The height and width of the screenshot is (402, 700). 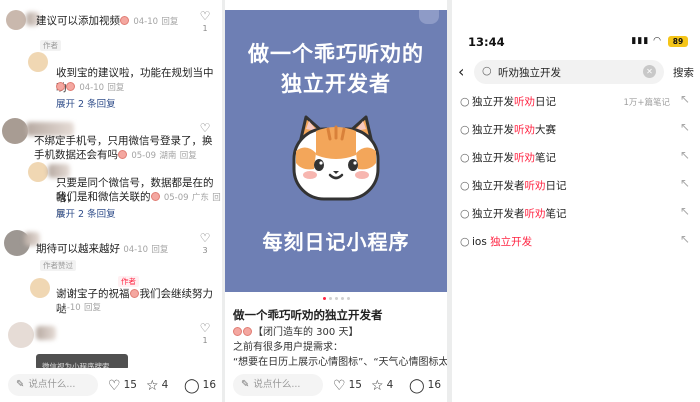 What do you see at coordinates (107, 21) in the screenshot?
I see `comment-text: 建议可以添加视频 04-10 回复` at bounding box center [107, 21].